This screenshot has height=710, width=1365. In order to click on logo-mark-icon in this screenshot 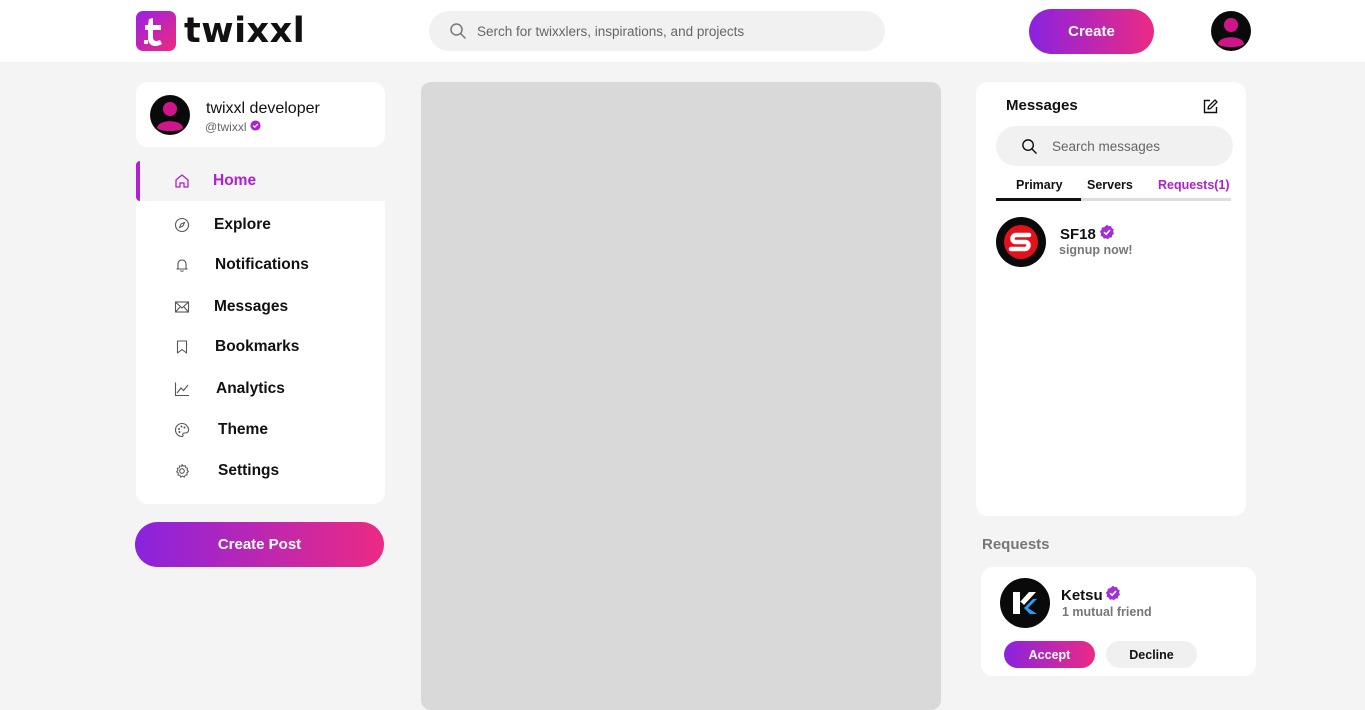, I will do `click(156, 31)`.